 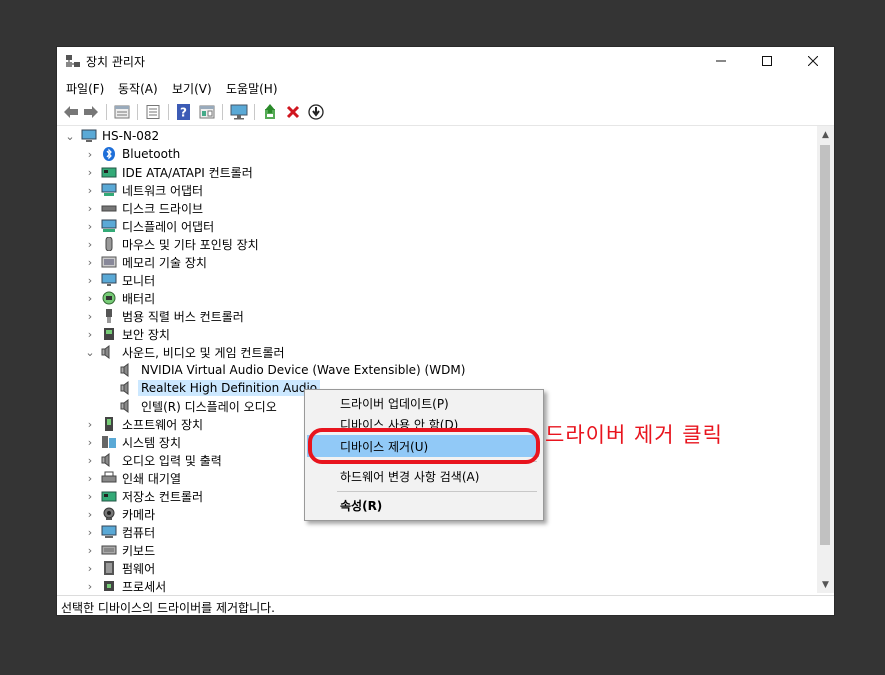 What do you see at coordinates (168, 608) in the screenshot?
I see `status-text: 선택한 디바이스의 드라이버를 제거합니다.` at bounding box center [168, 608].